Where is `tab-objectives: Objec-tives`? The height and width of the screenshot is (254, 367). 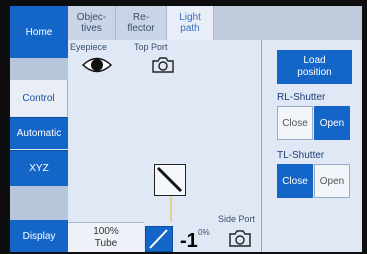 tab-objectives: Objec-tives is located at coordinates (92, 23).